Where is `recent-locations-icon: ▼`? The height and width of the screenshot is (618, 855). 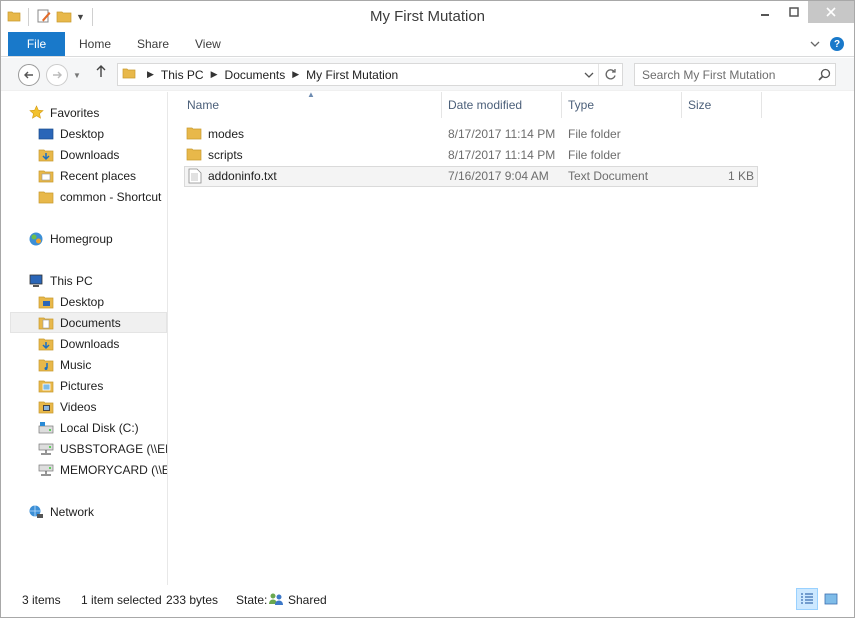
recent-locations-icon: ▼ is located at coordinates (77, 75).